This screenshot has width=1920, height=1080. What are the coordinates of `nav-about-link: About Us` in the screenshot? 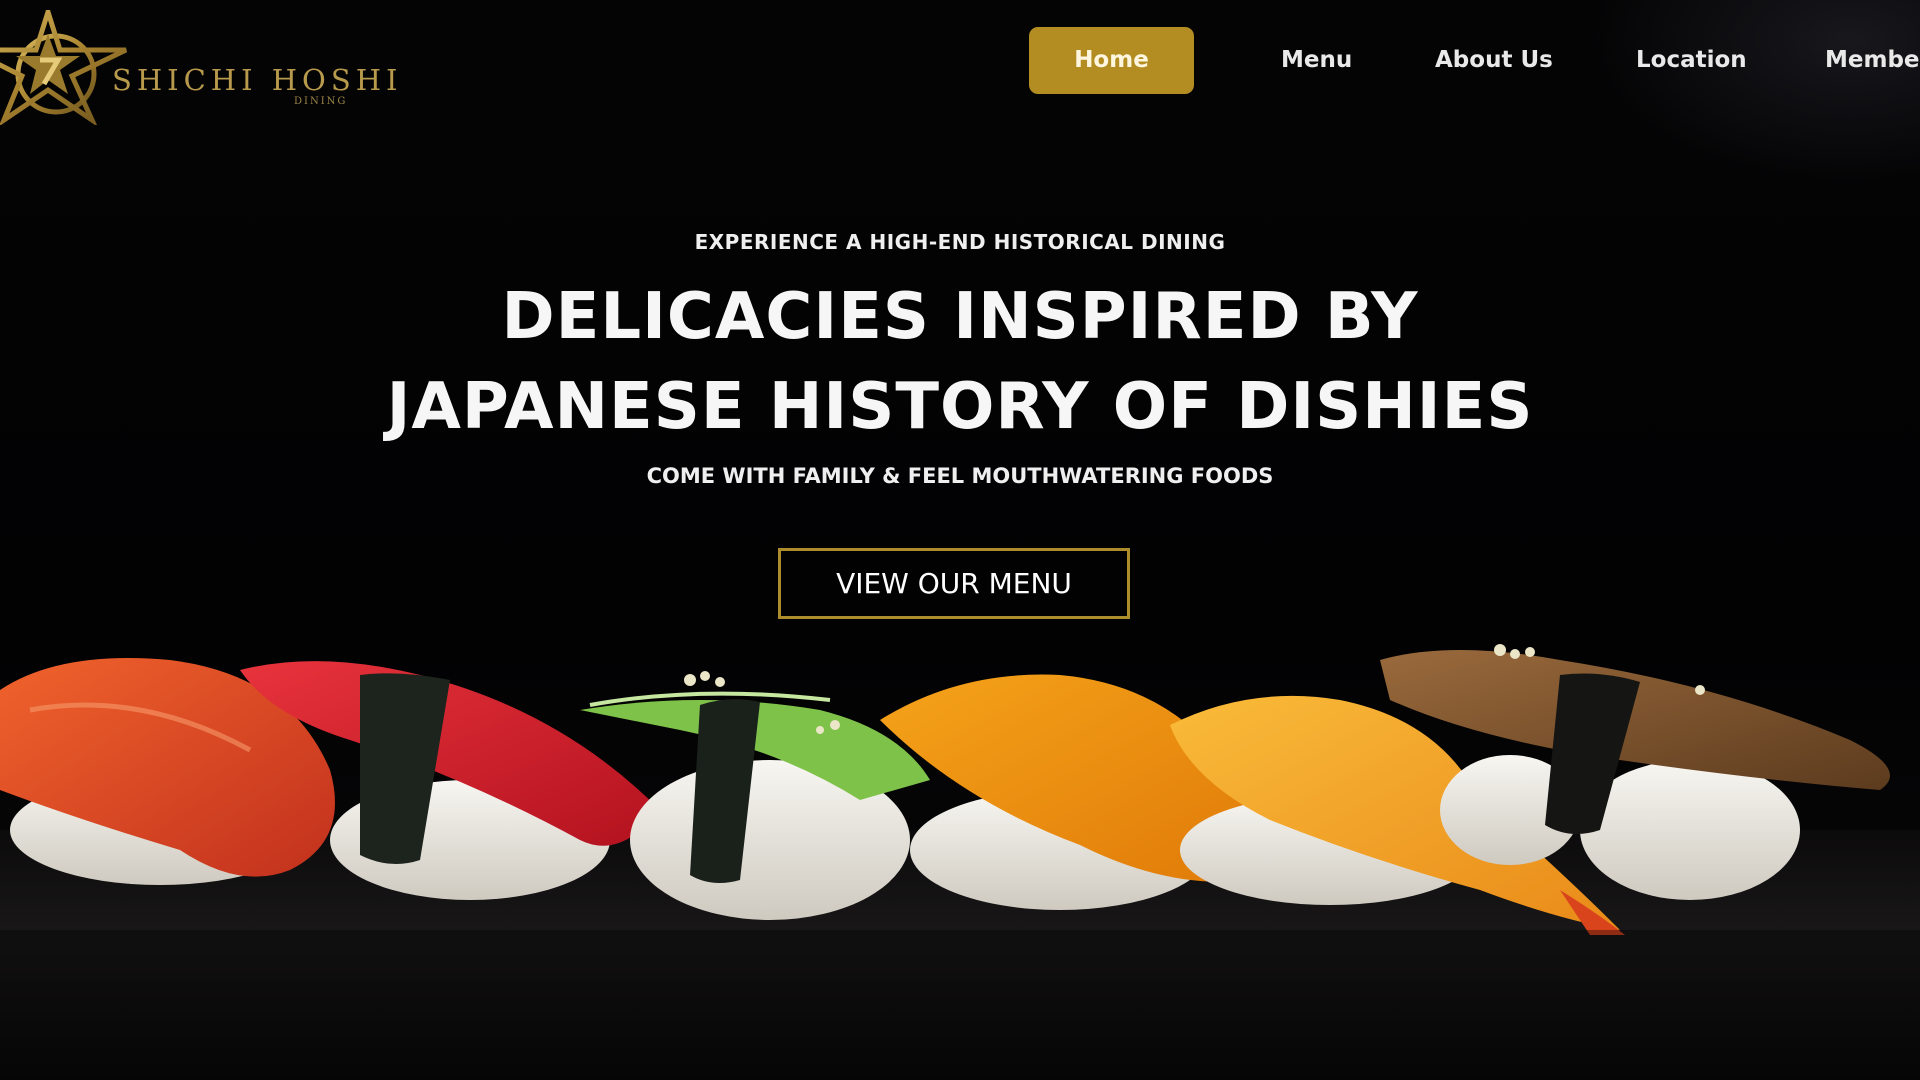 It's located at (1494, 60).